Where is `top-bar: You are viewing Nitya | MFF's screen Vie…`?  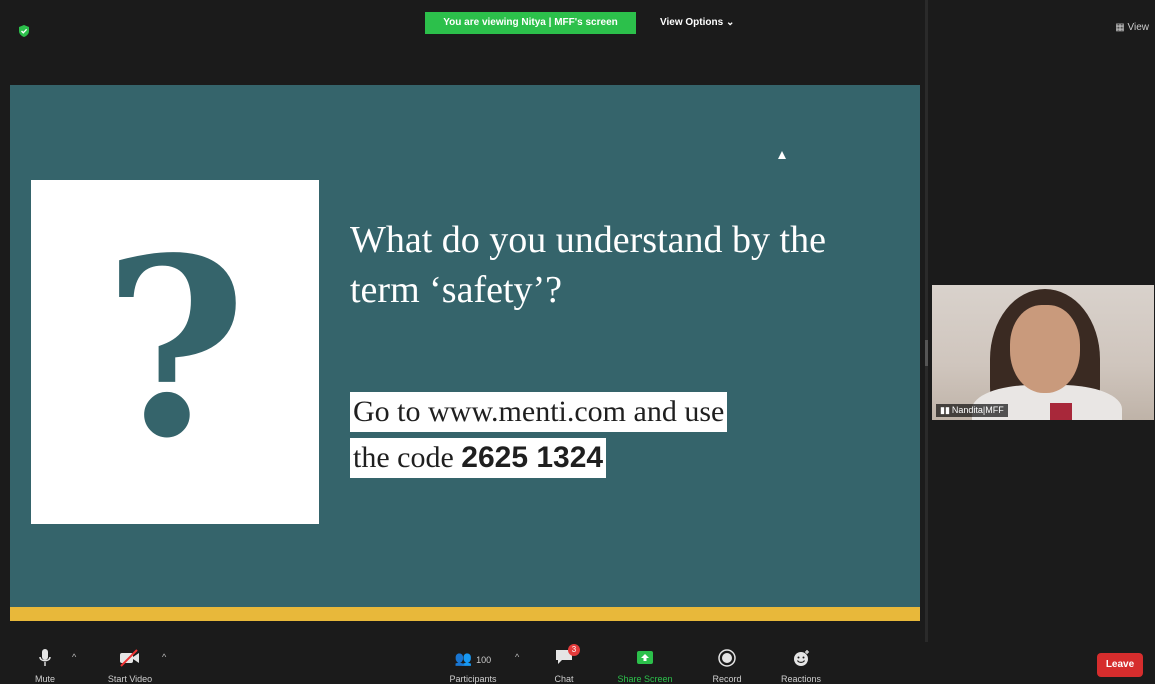 top-bar: You are viewing Nitya | MFF's screen Vie… is located at coordinates (577, 20).